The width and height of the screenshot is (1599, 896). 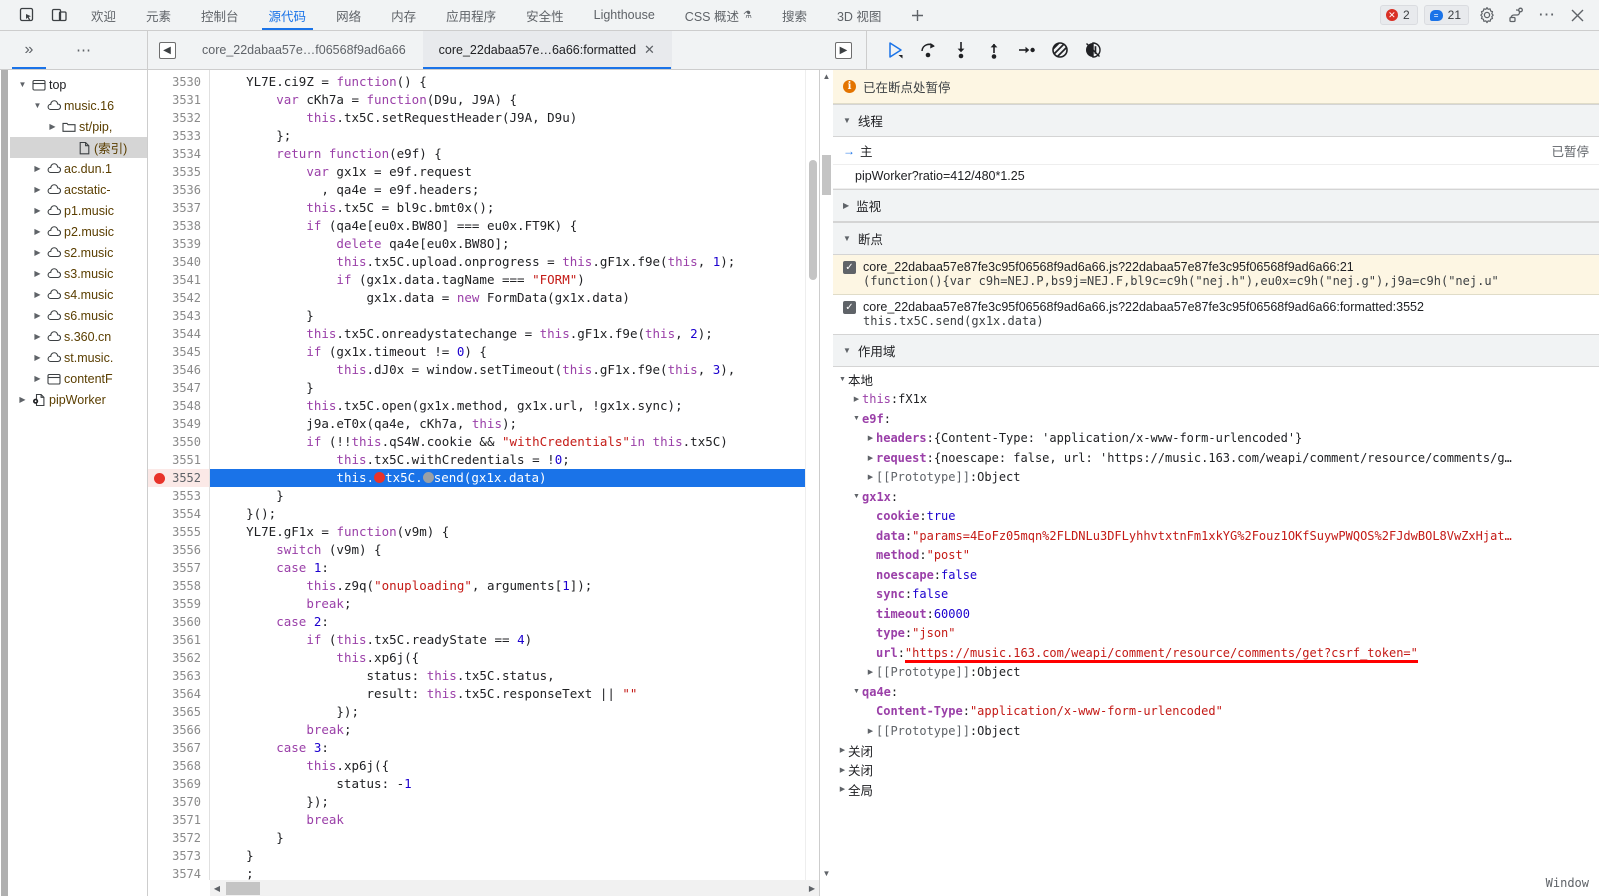 What do you see at coordinates (288, 15) in the screenshot?
I see `panel-tab-3: 源代码` at bounding box center [288, 15].